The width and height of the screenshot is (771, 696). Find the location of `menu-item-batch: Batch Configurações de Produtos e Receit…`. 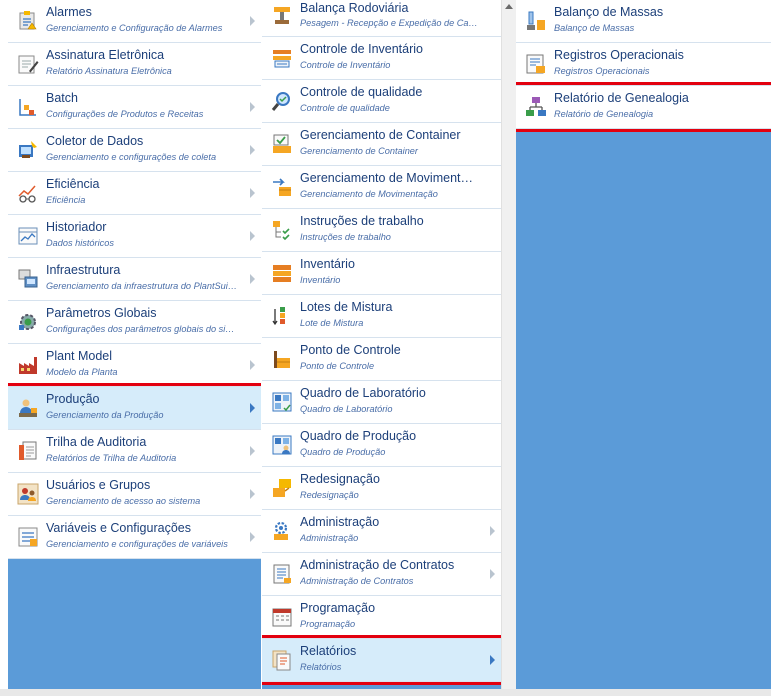

menu-item-batch: Batch Configurações de Produtos e Receit… is located at coordinates (134, 107).